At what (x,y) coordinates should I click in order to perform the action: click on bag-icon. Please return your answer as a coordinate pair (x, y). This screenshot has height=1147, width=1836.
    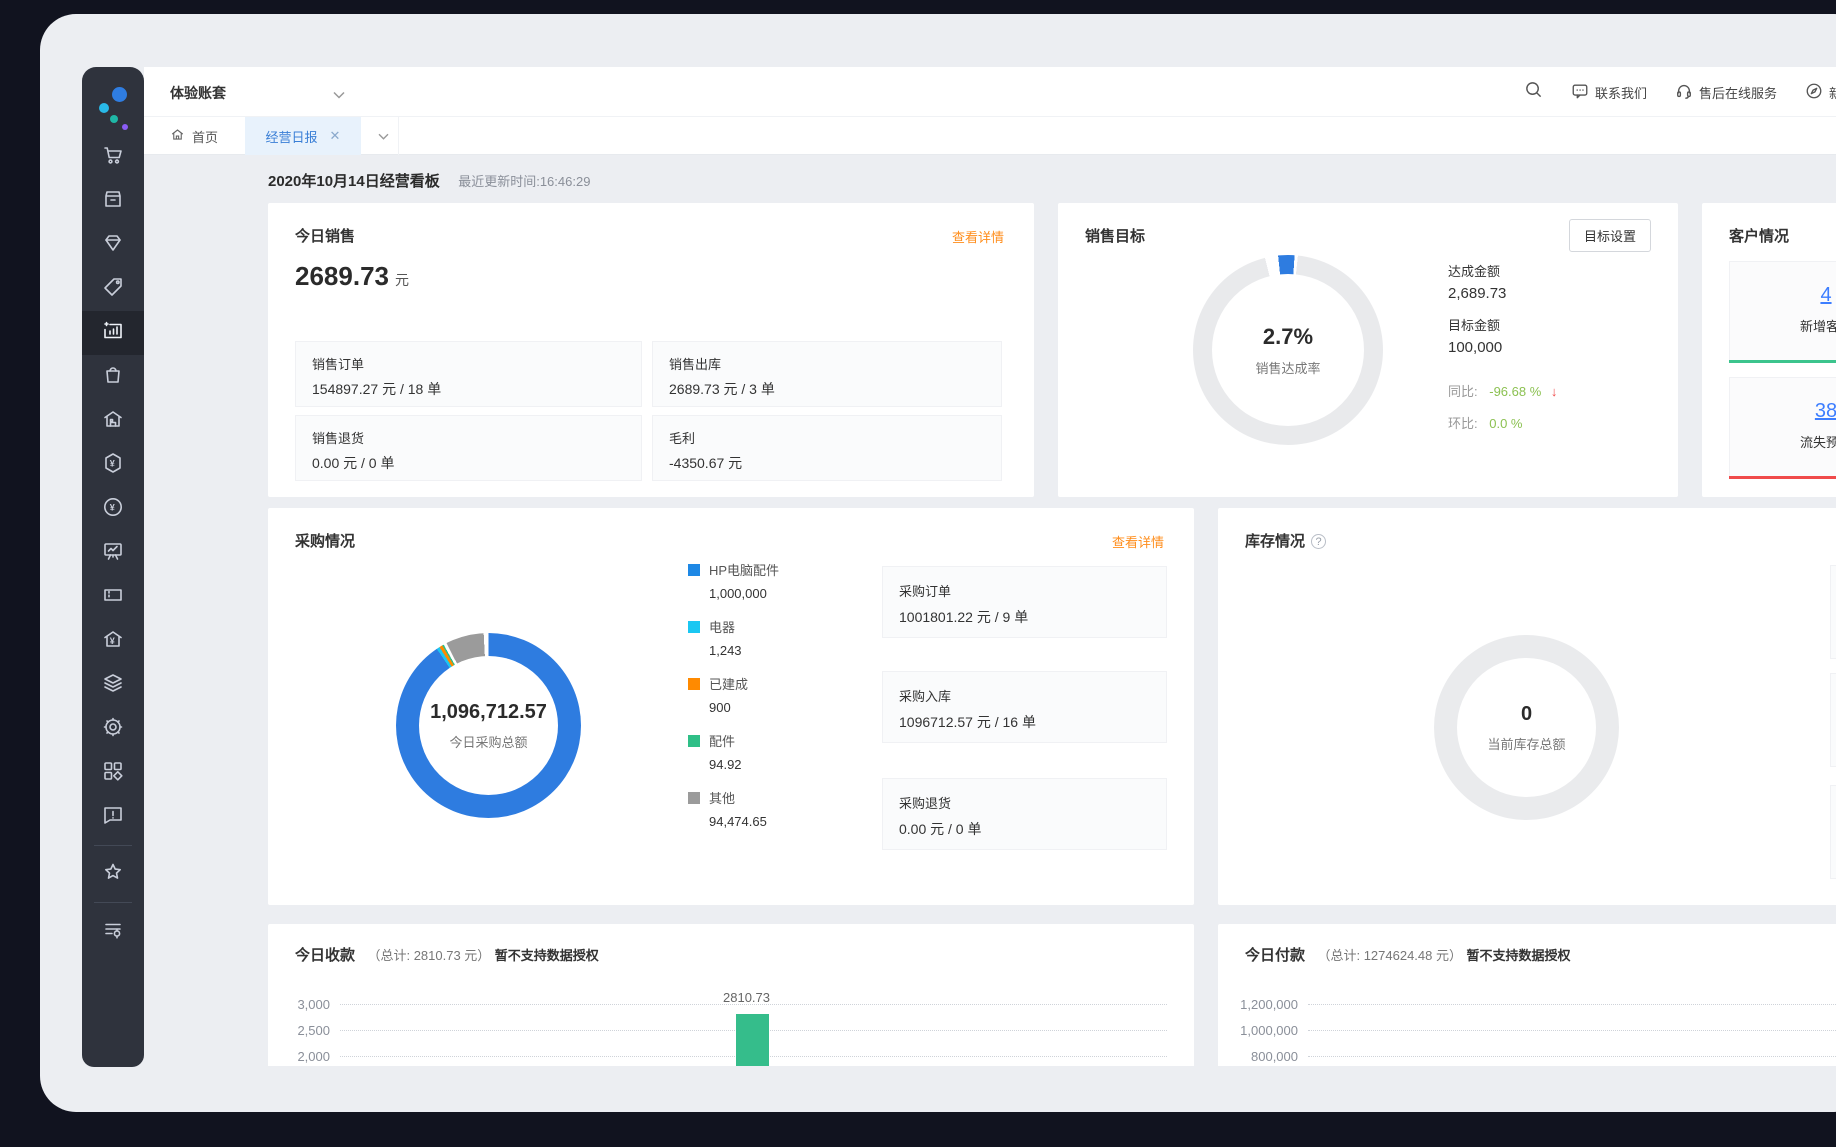
    Looking at the image, I should click on (113, 377).